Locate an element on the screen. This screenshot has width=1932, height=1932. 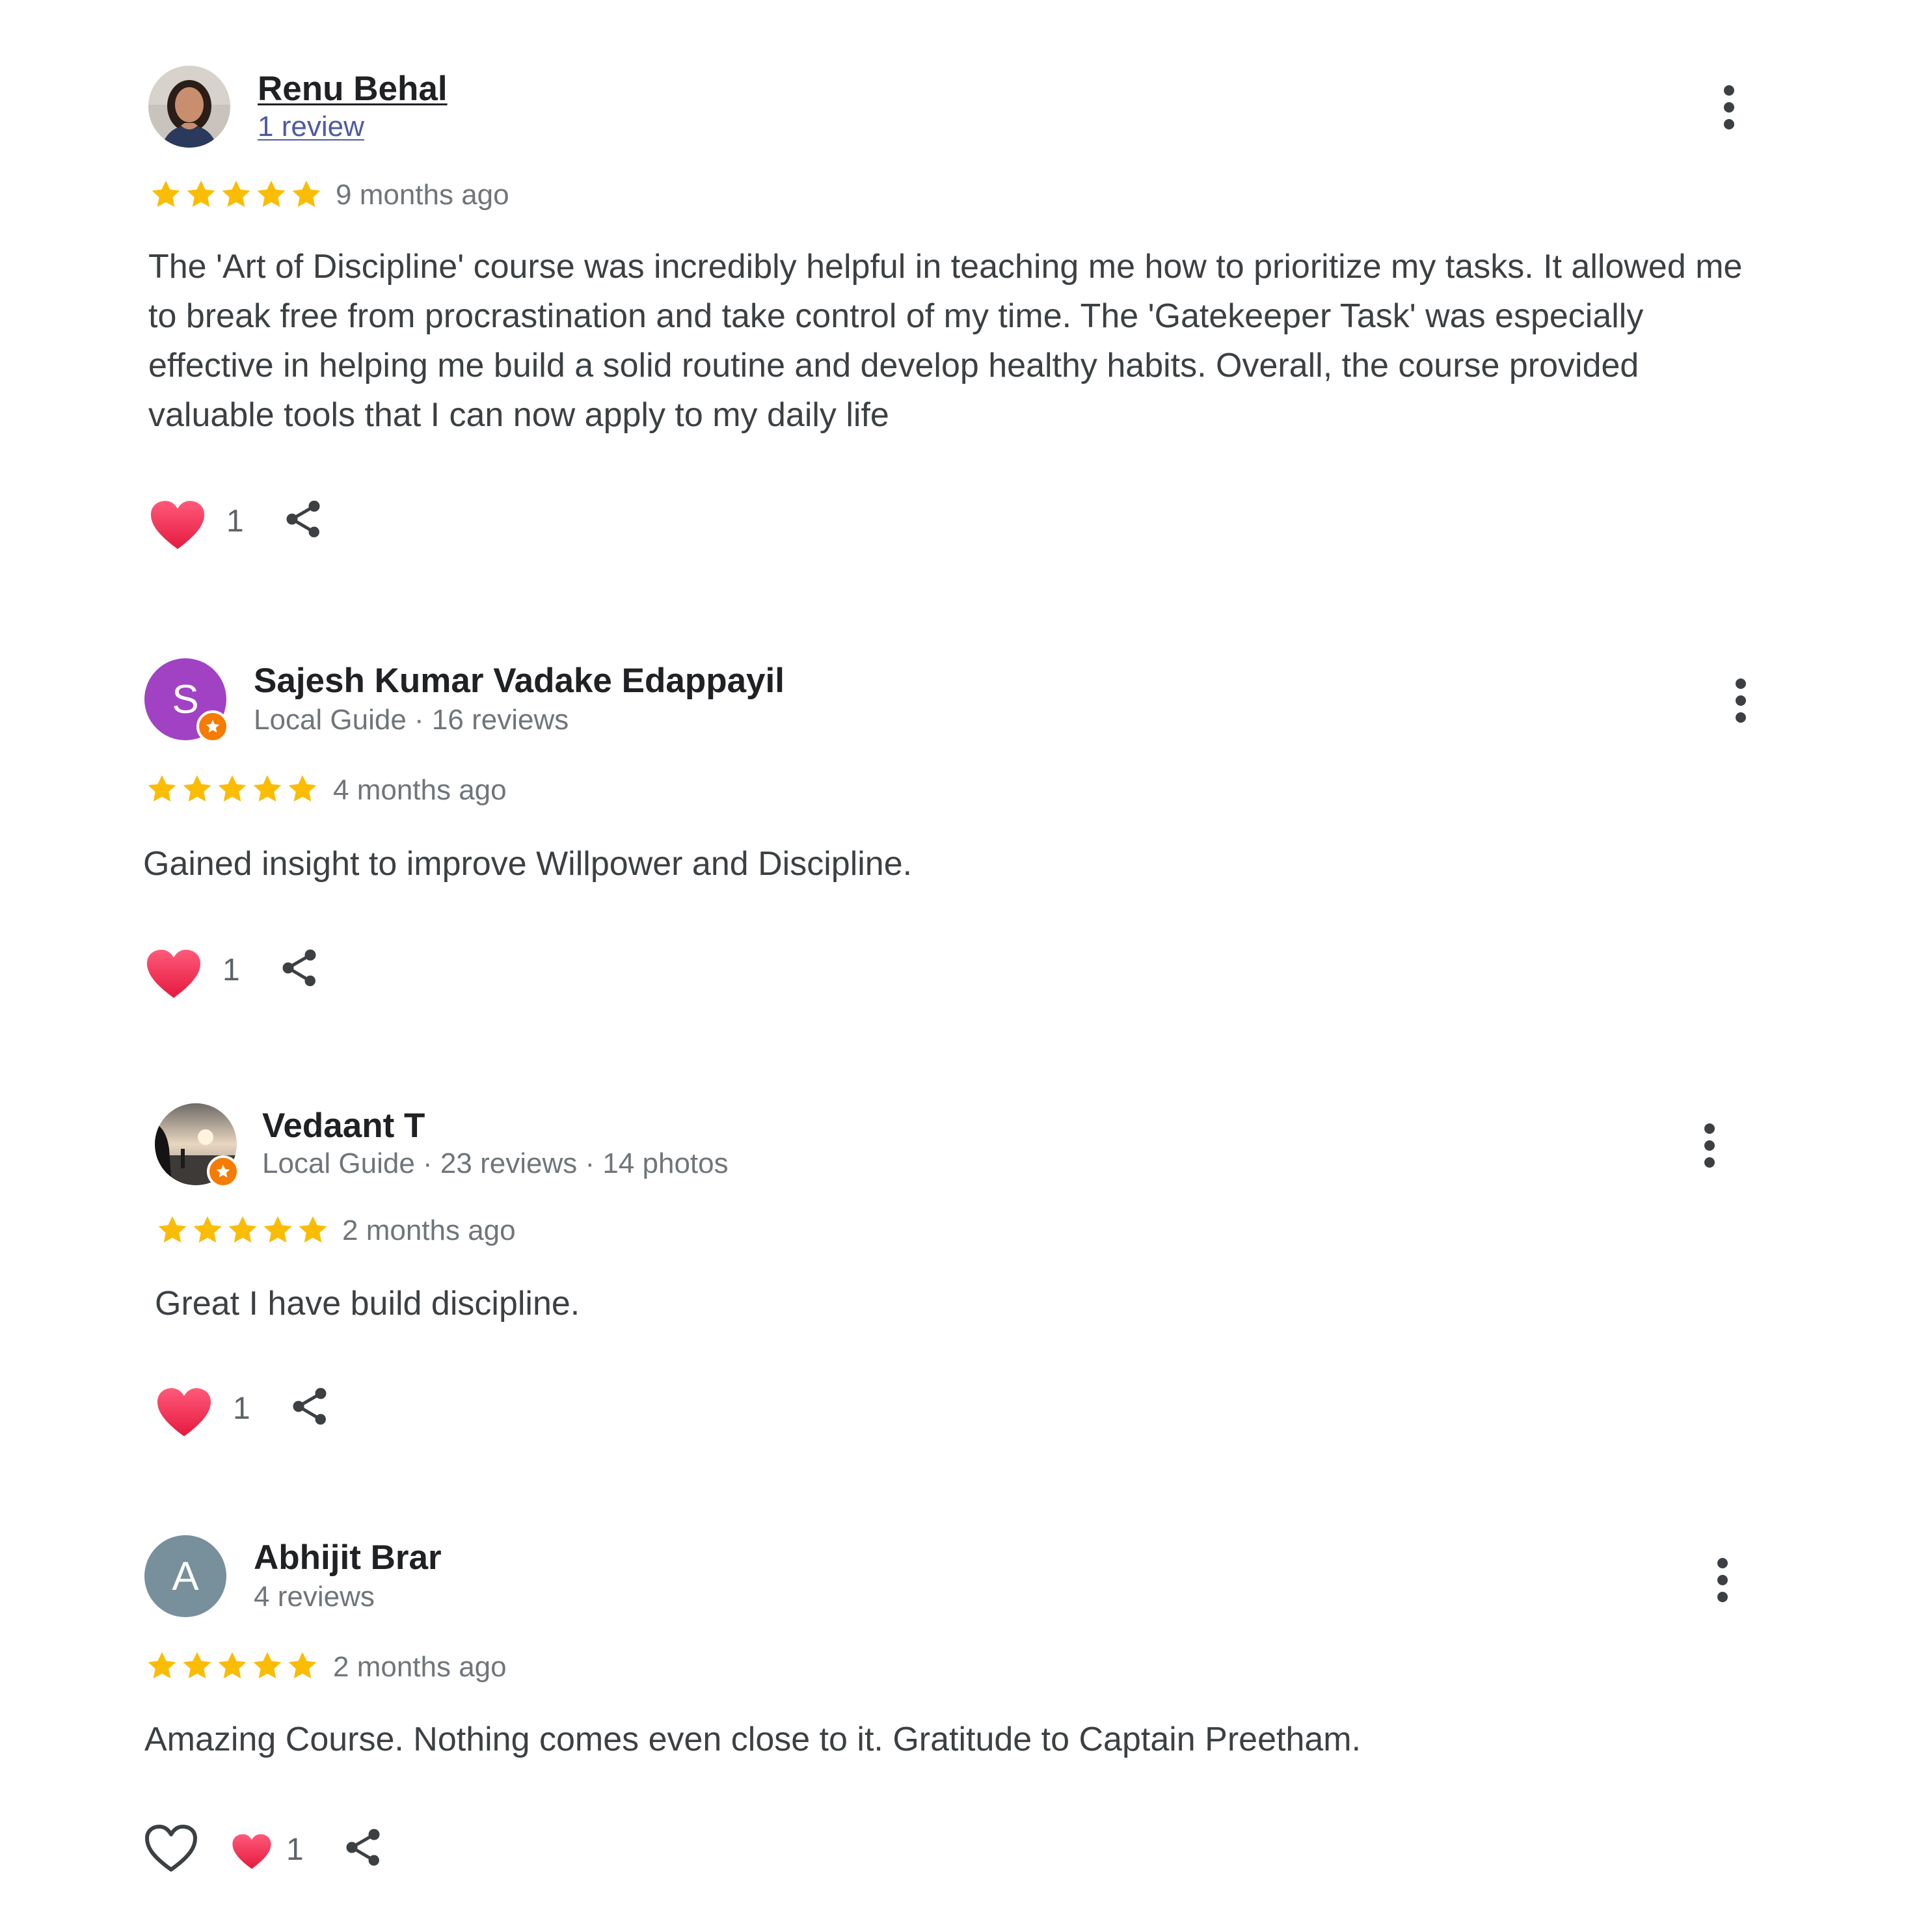
reviewer-meta: Local Guide · 16 reviews is located at coordinates (411, 720).